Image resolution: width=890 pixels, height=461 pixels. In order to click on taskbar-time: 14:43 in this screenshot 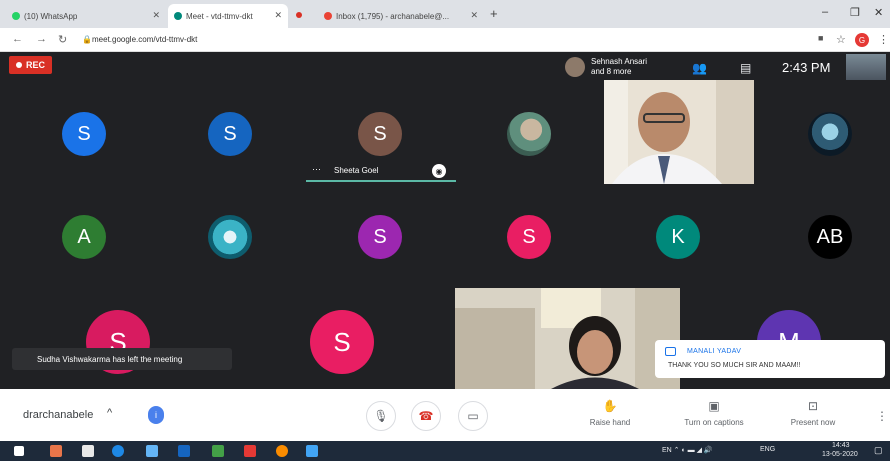, I will do `click(841, 445)`.